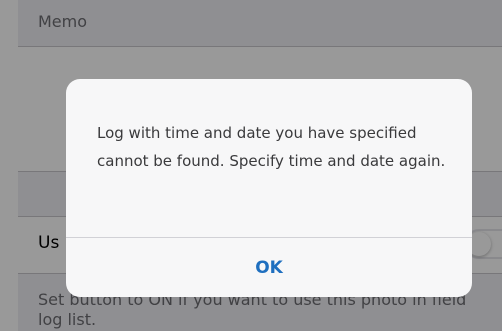  Describe the element at coordinates (269, 267) in the screenshot. I see `ok-button: OK` at that location.